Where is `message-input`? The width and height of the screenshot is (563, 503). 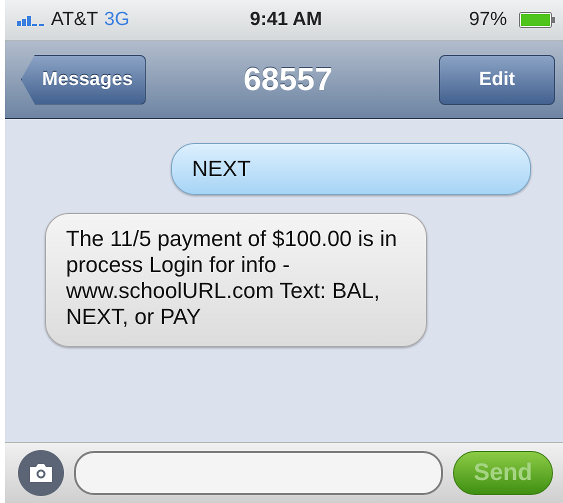 message-input is located at coordinates (258, 473).